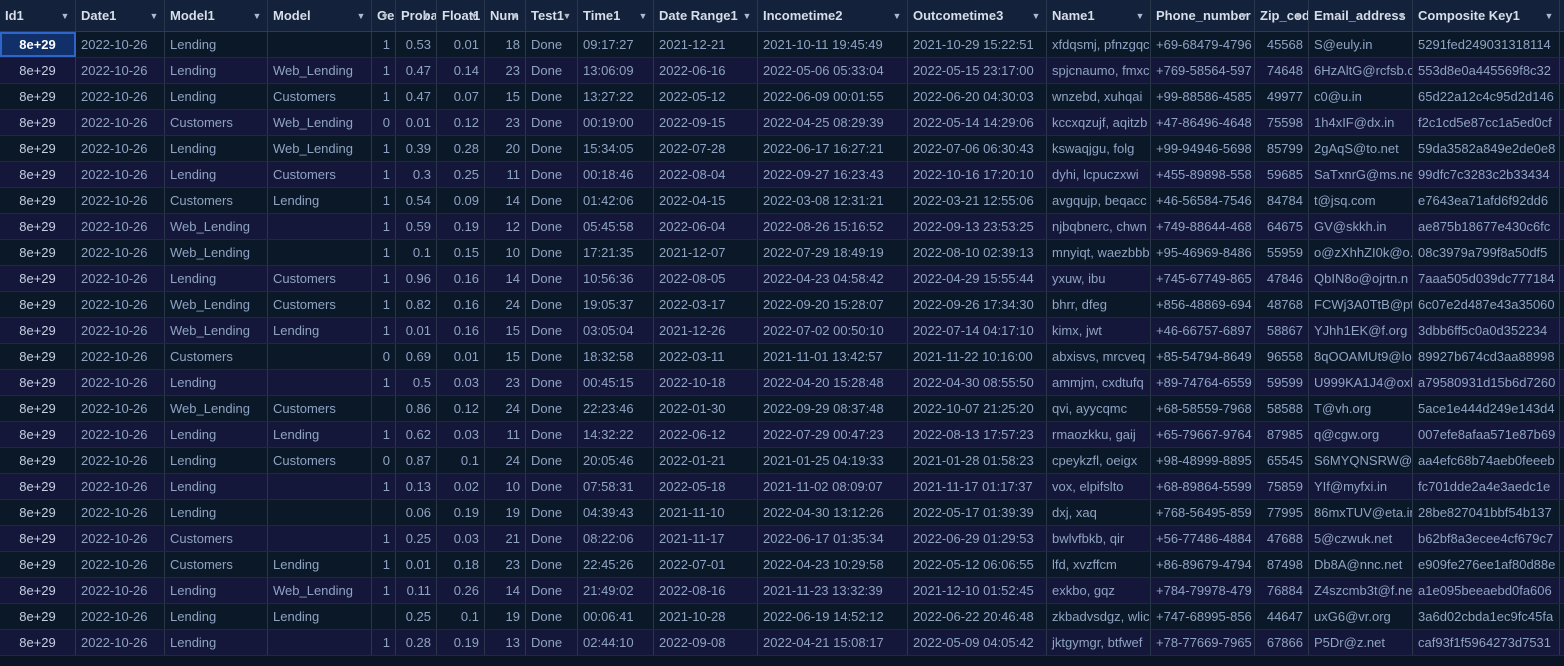  What do you see at coordinates (320, 512) in the screenshot?
I see `cell-model` at bounding box center [320, 512].